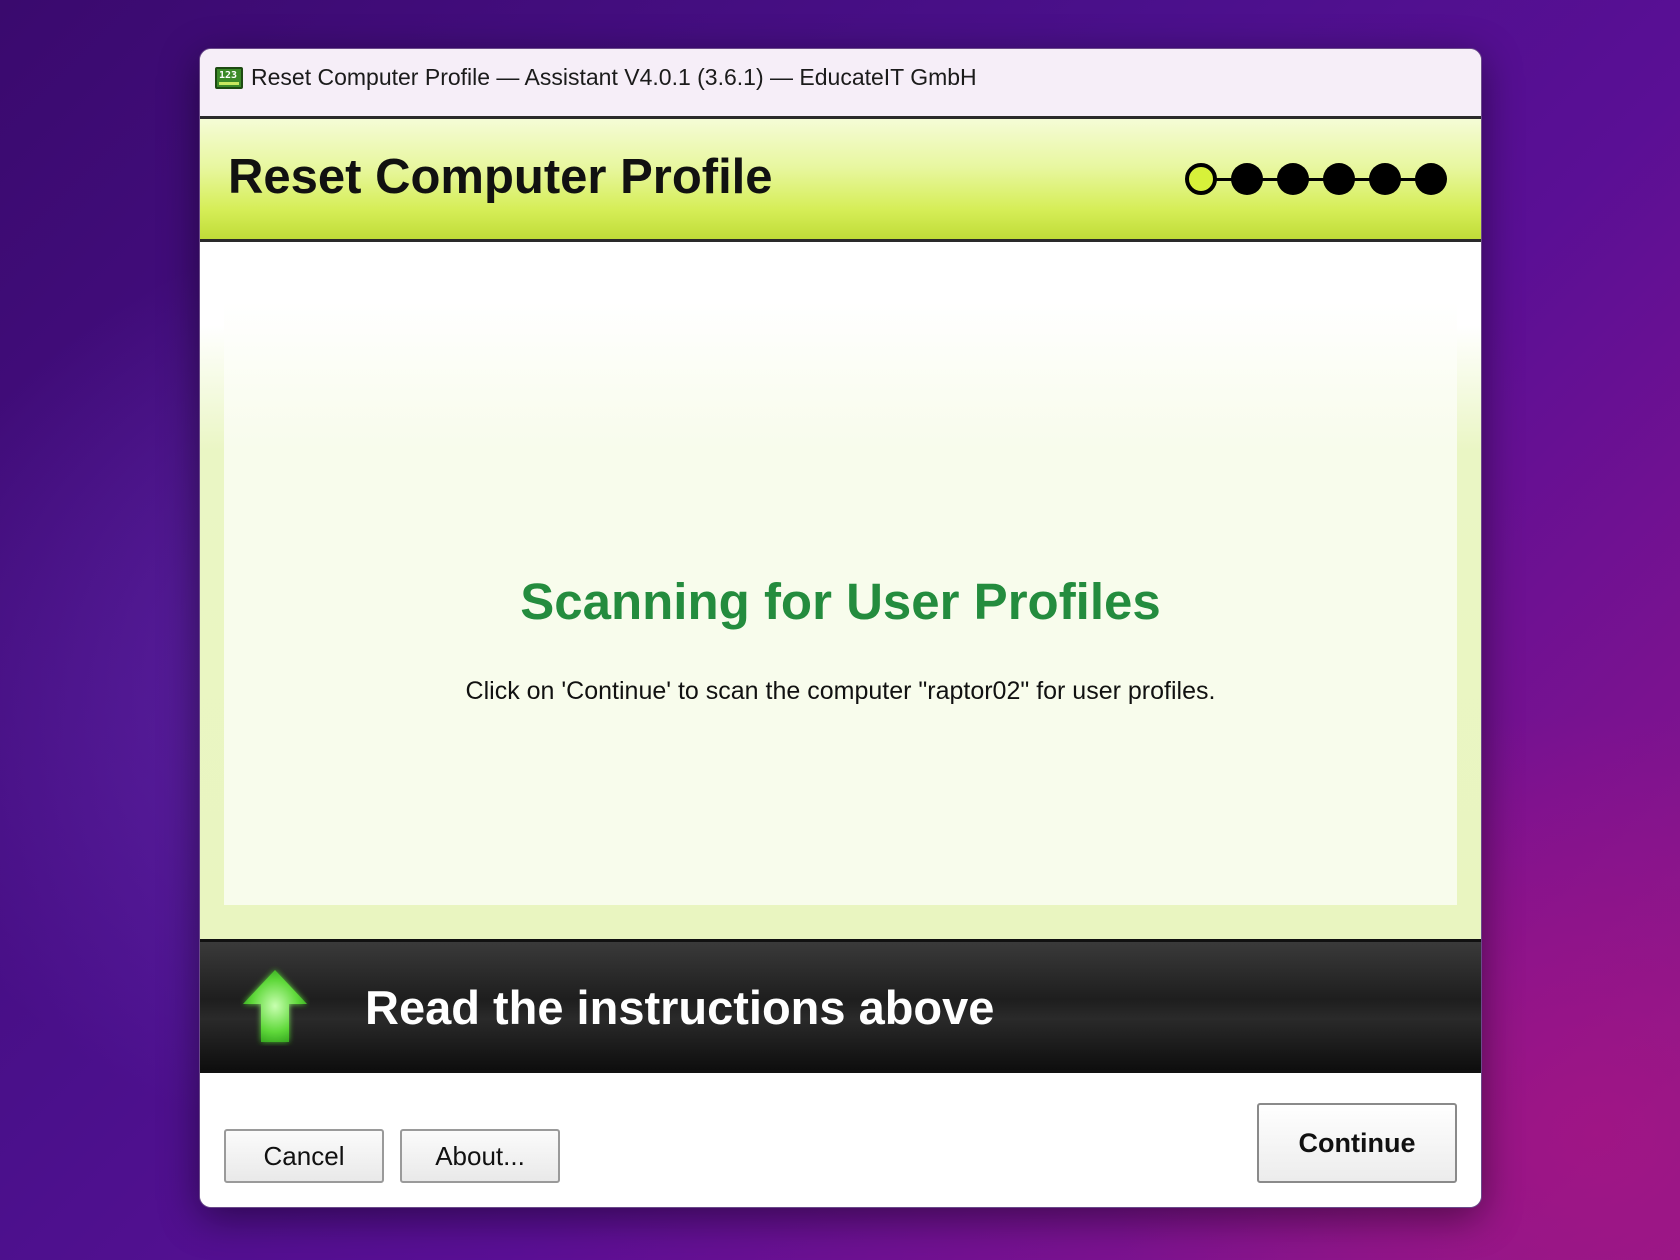 The height and width of the screenshot is (1260, 1680). I want to click on up-arrow-icon, so click(275, 1006).